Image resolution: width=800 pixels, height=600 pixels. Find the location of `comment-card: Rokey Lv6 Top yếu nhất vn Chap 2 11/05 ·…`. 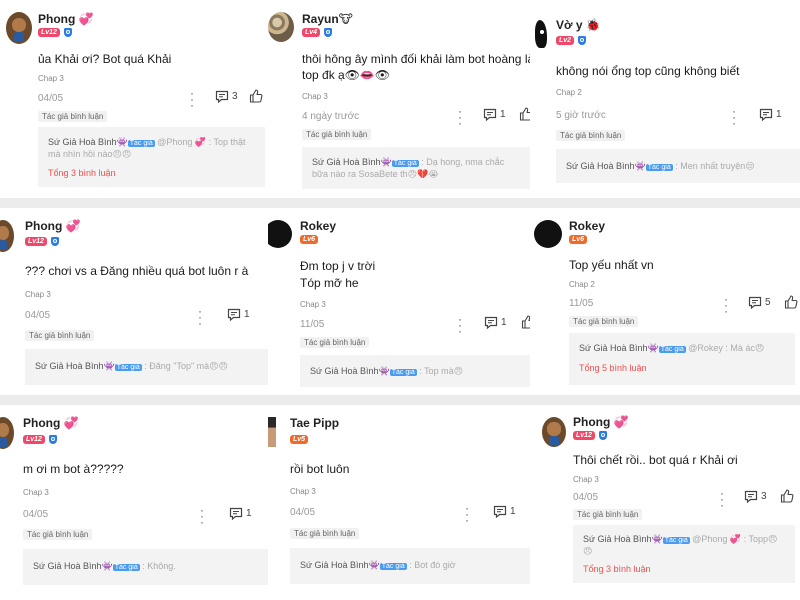

comment-card: Rokey Lv6 Top yếu nhất vn Chap 2 11/05 ·… is located at coordinates (665, 301).